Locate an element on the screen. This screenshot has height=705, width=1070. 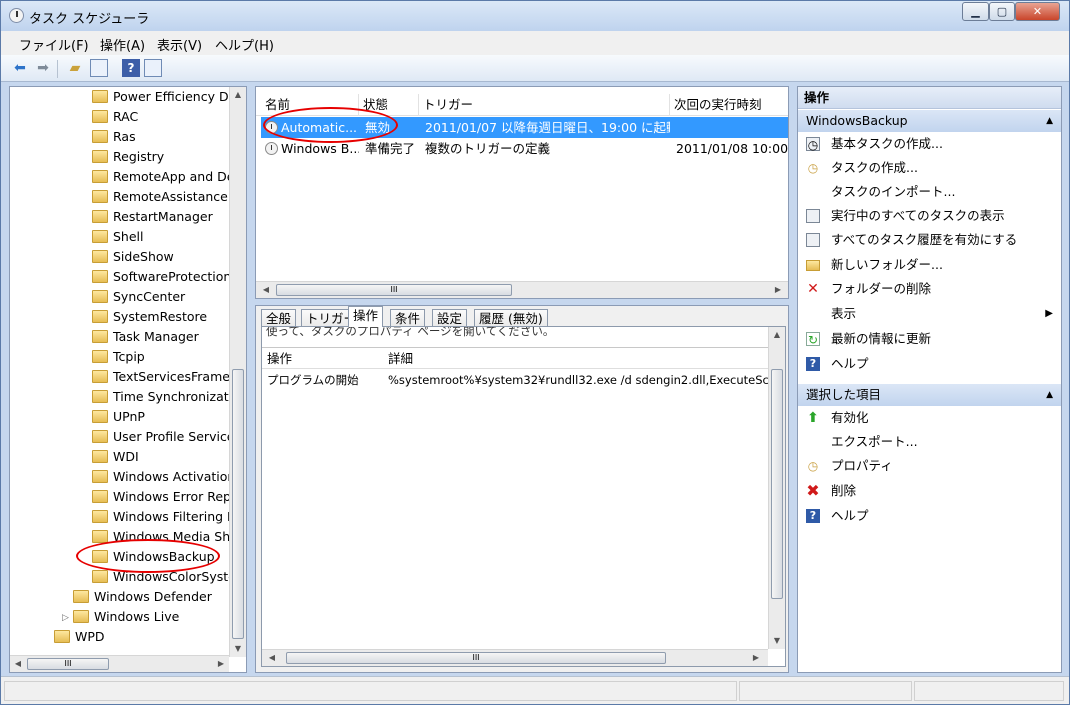
tree-item: WDI is located at coordinates (115, 457).